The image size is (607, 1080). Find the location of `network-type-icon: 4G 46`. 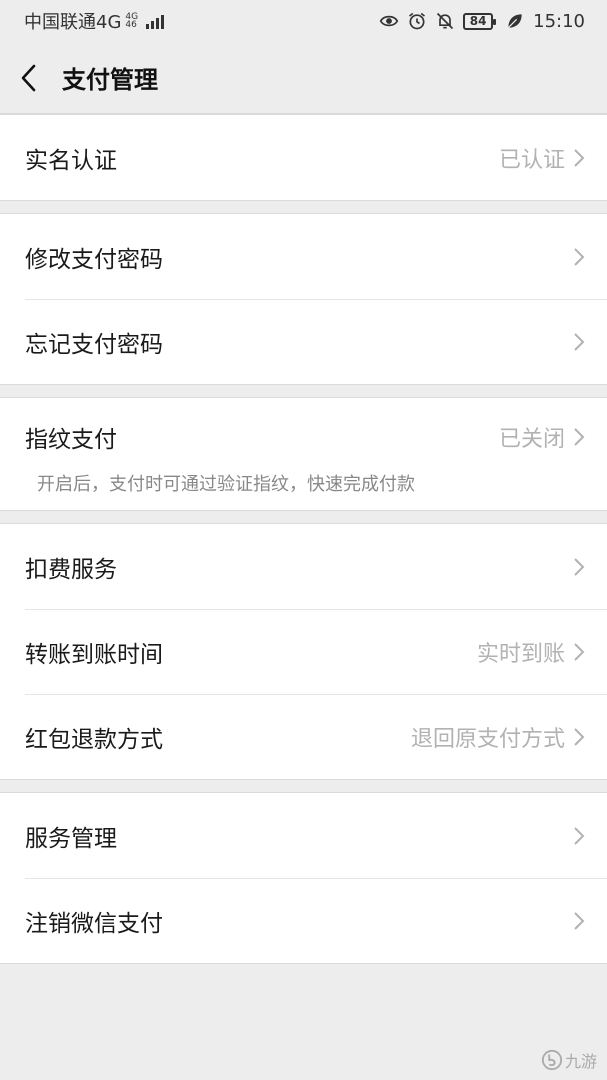

network-type-icon: 4G 46 is located at coordinates (132, 21).